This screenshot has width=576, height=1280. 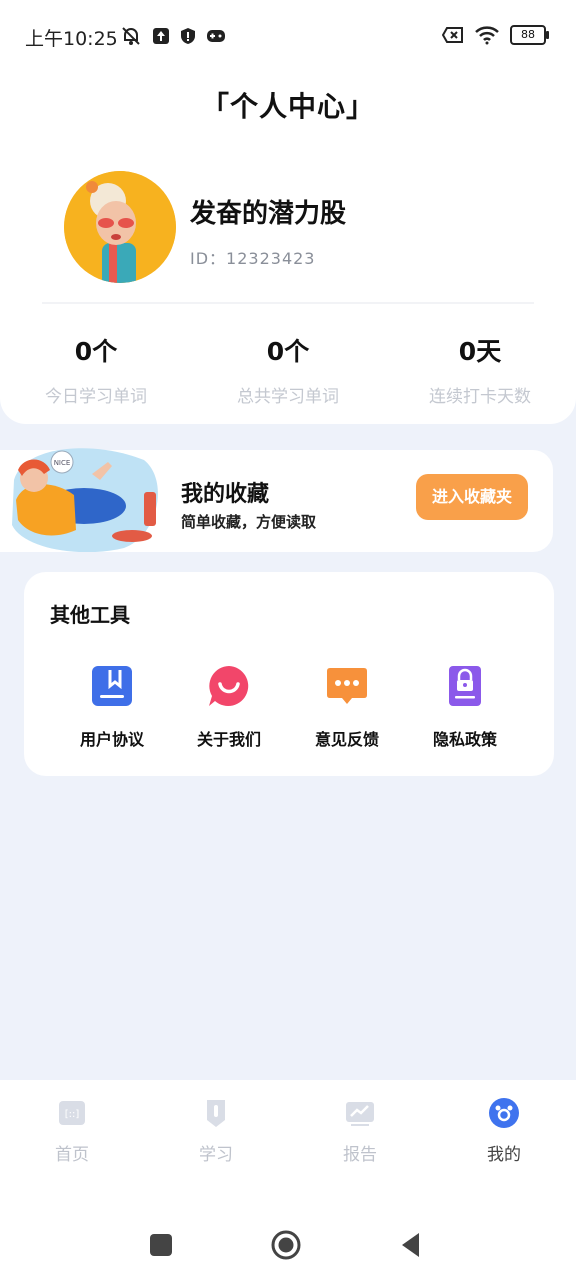 I want to click on message-dots-icon, so click(x=347, y=686).